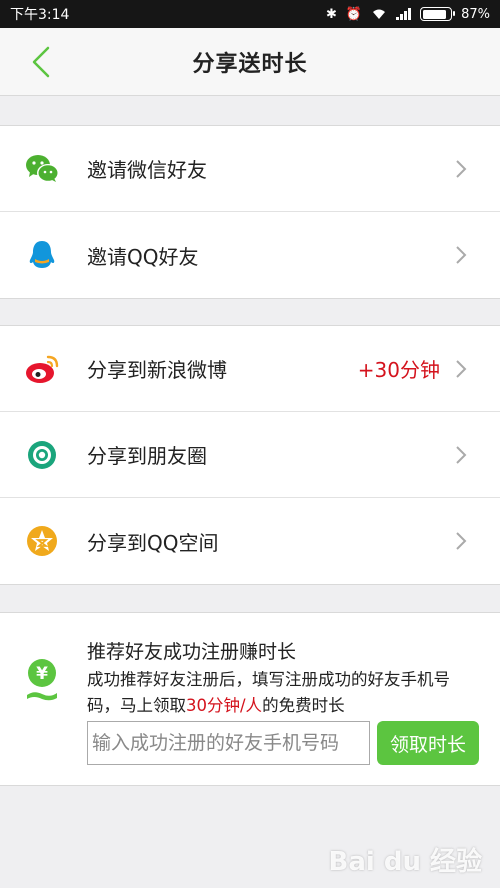 The width and height of the screenshot is (500, 888). Describe the element at coordinates (143, 256) in the screenshot. I see `invite-qq-label: 邀请QQ好友` at that location.